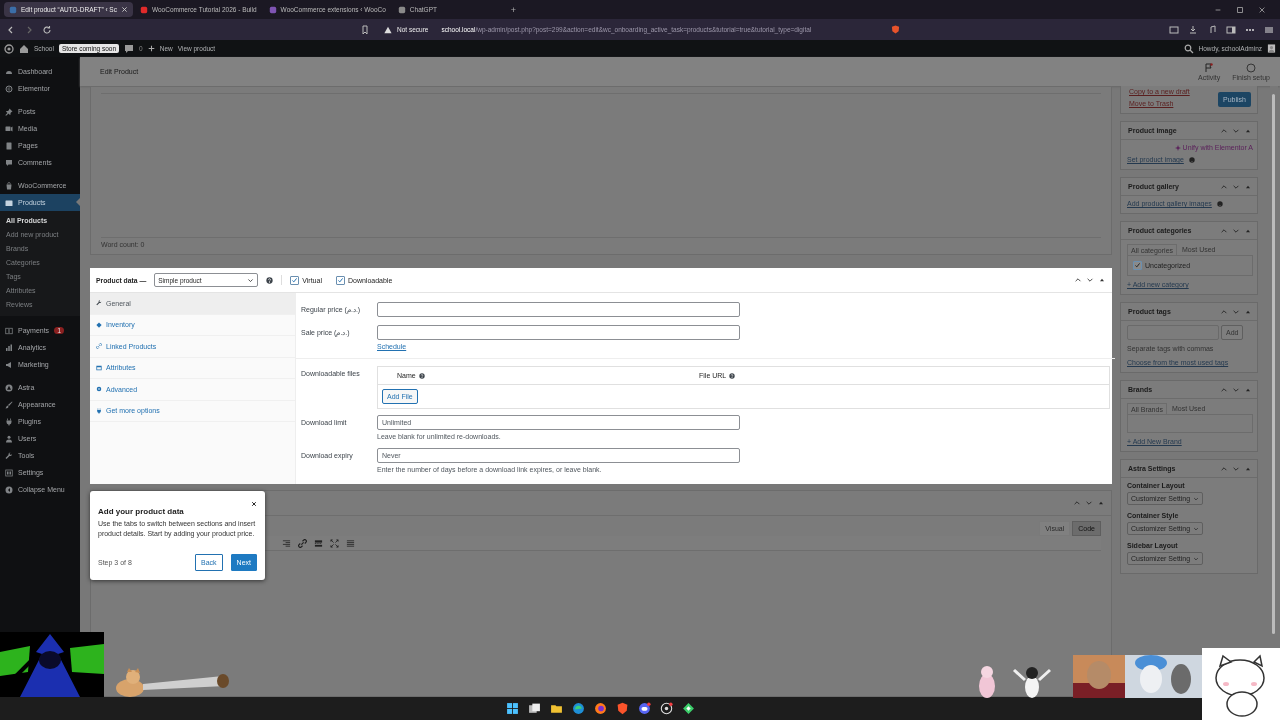 The height and width of the screenshot is (720, 1280). I want to click on logo-icon, so click(9, 48).